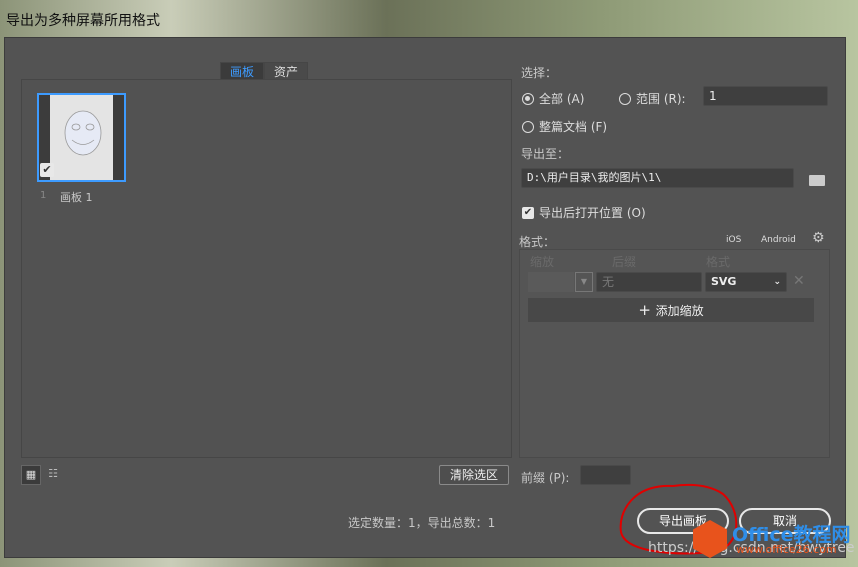 This screenshot has width=858, height=567. Describe the element at coordinates (818, 238) in the screenshot. I see `gear-icon: ⚙` at that location.